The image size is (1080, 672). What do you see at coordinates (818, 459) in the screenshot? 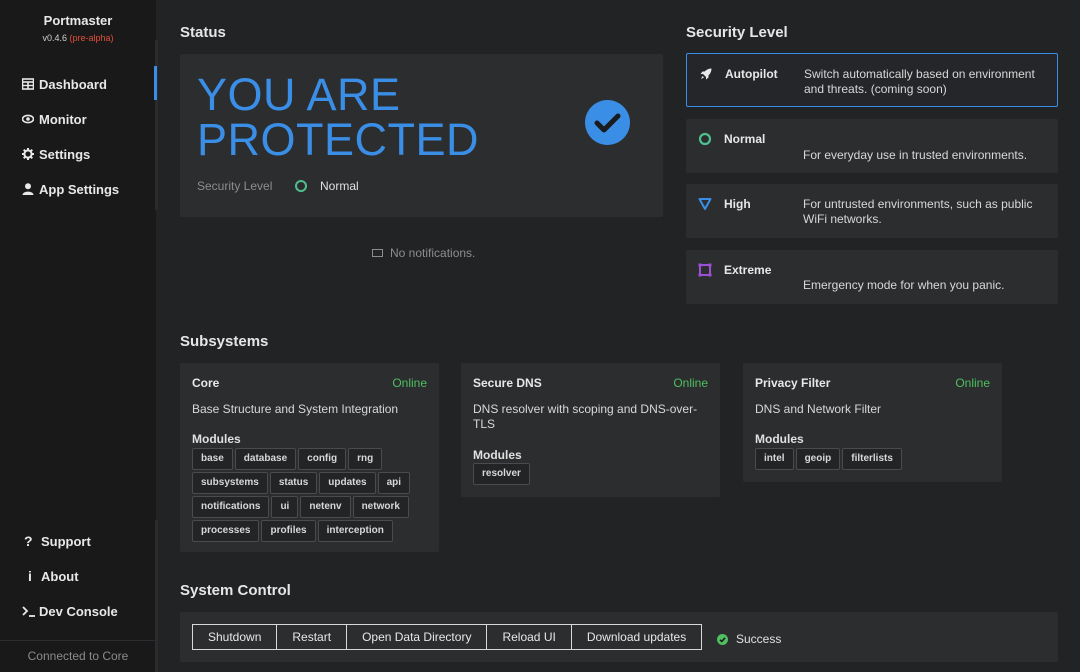
I see `module-tag: geoip` at bounding box center [818, 459].